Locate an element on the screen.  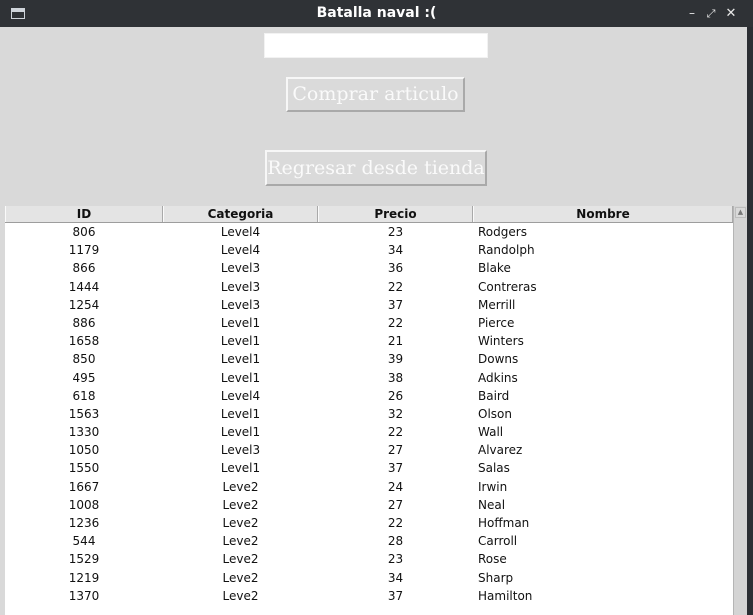
cell-nombre: Carroll is located at coordinates (498, 541).